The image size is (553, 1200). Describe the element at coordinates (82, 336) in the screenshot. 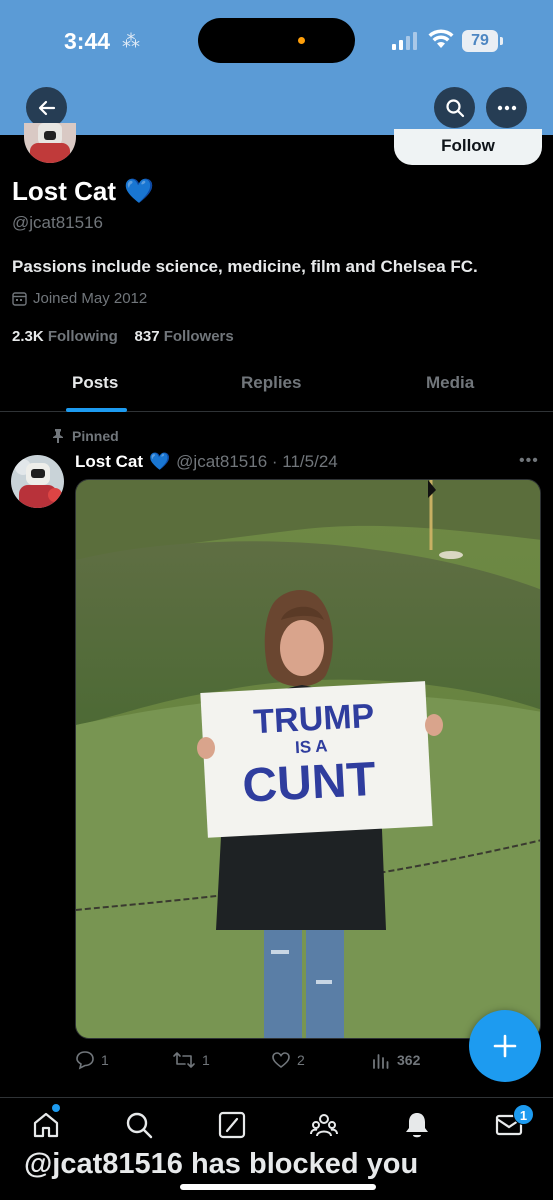

I see `following-label: Following` at that location.